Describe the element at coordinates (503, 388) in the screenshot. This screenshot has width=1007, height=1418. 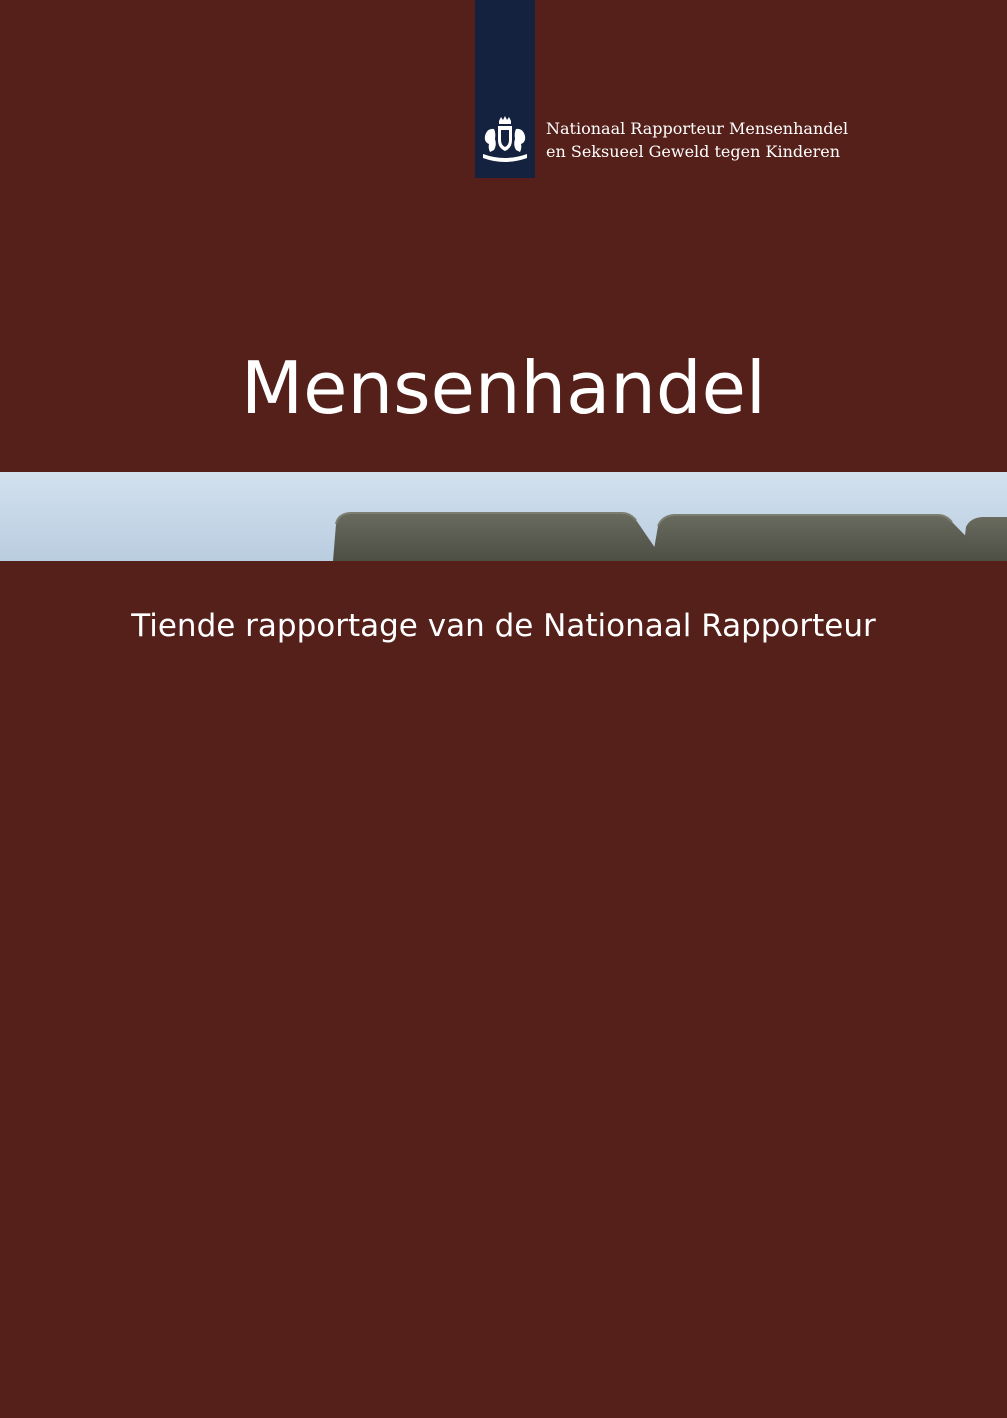
I see `report-title: Mensenhandel` at that location.